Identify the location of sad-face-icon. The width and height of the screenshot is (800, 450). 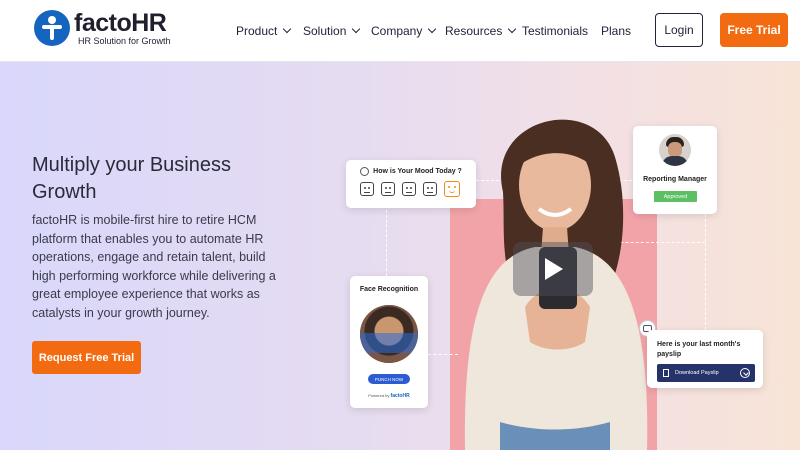
(388, 189).